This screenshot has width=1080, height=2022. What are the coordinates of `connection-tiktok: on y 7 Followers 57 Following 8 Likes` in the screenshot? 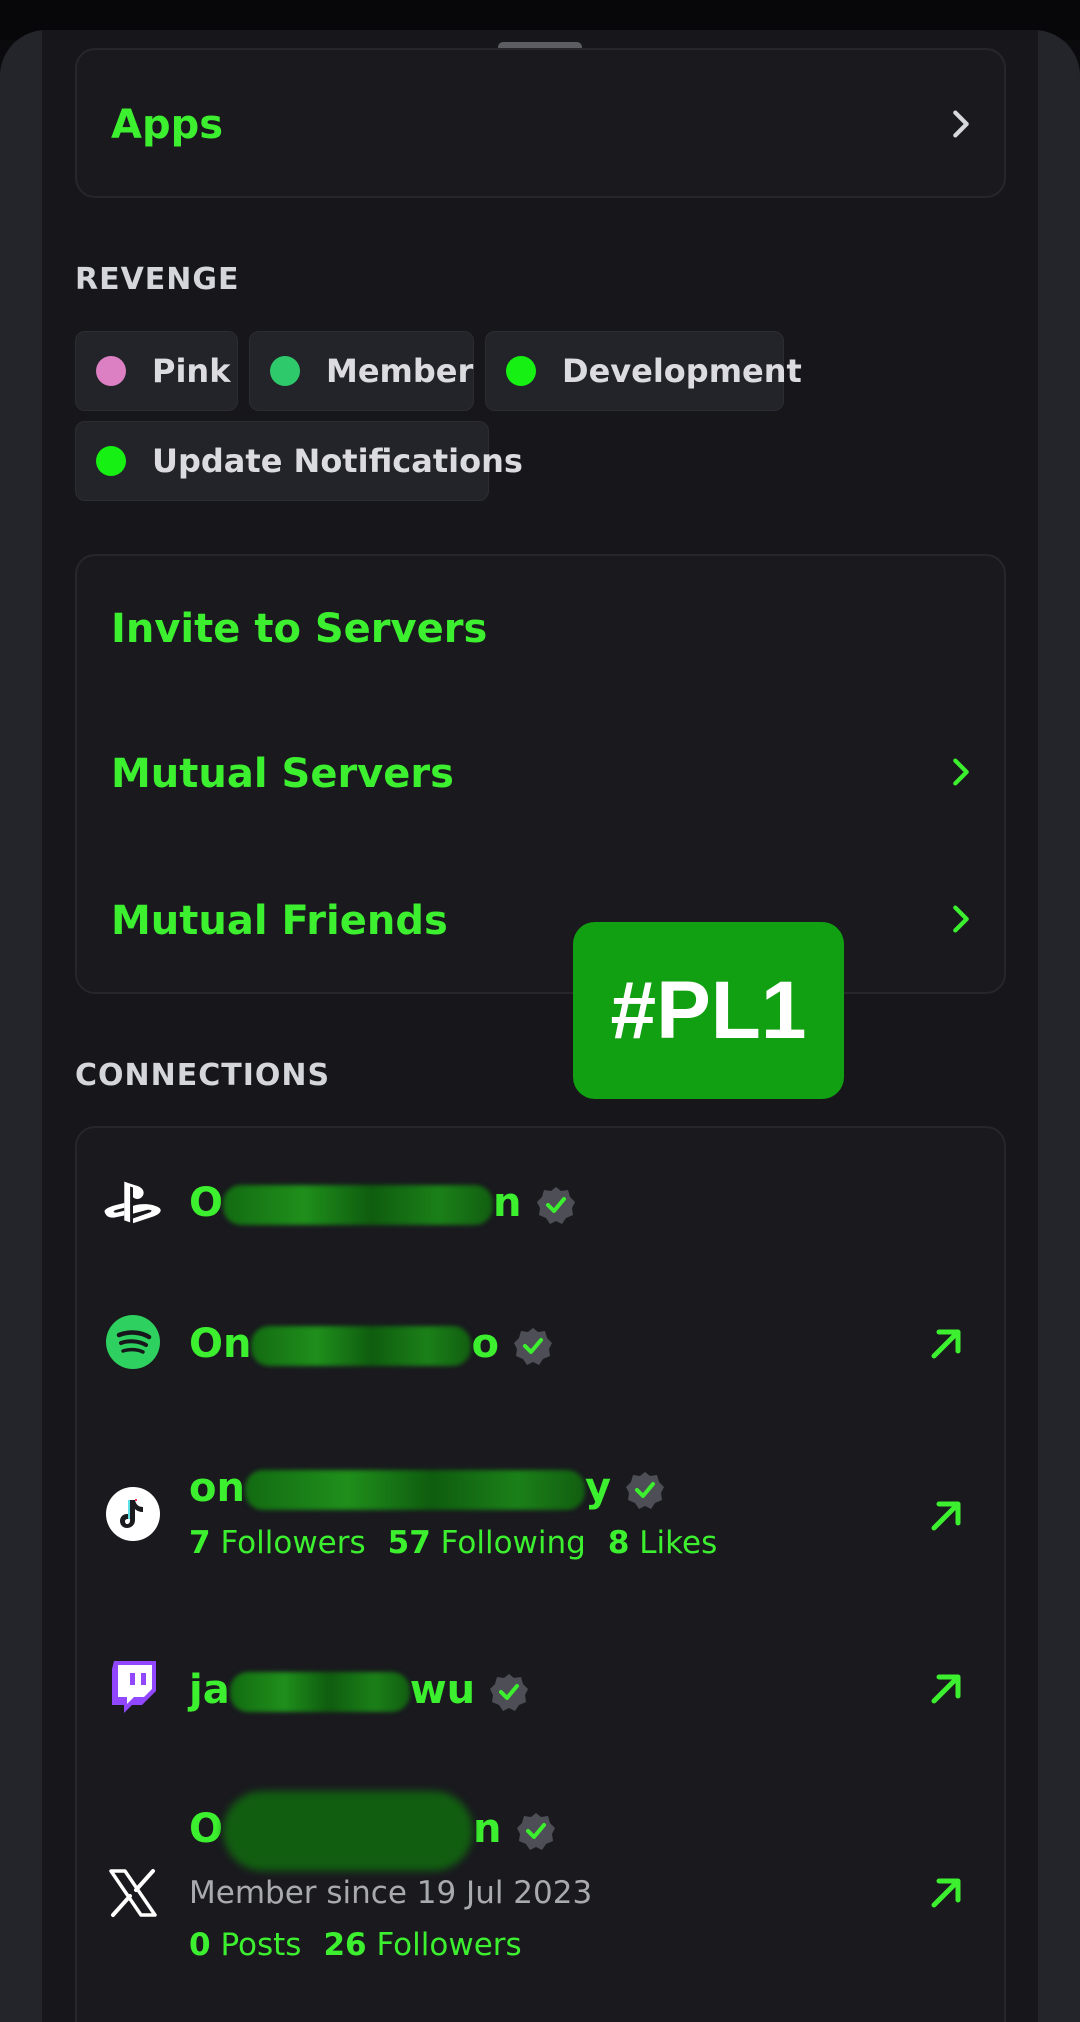 It's located at (540, 1518).